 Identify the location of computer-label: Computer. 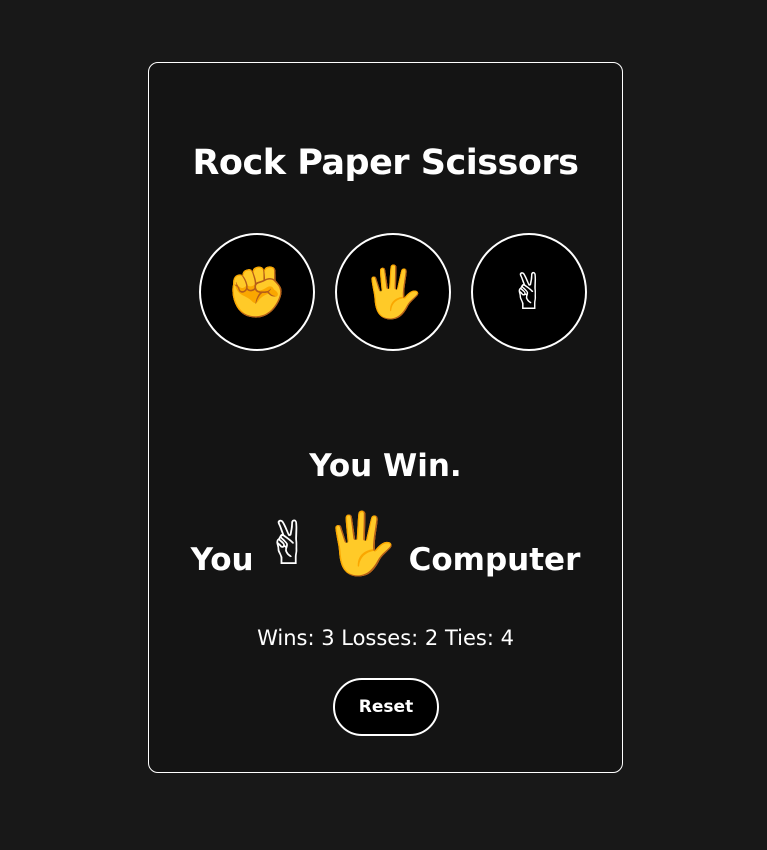
(494, 560).